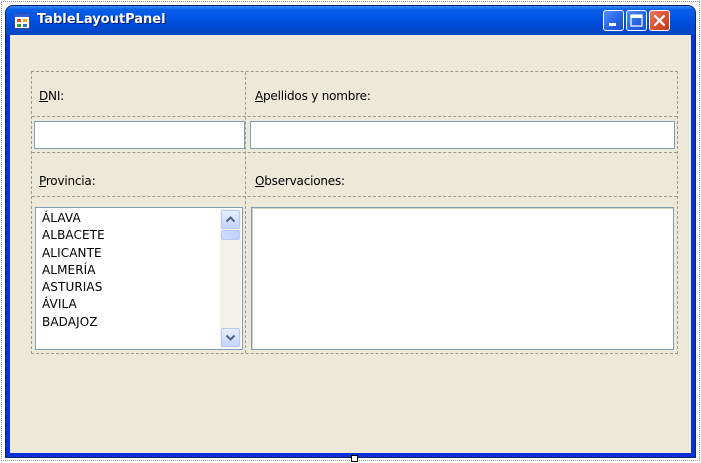 Image resolution: width=701 pixels, height=463 pixels. Describe the element at coordinates (300, 181) in the screenshot. I see `observaciones-label: Observaciones:` at that location.